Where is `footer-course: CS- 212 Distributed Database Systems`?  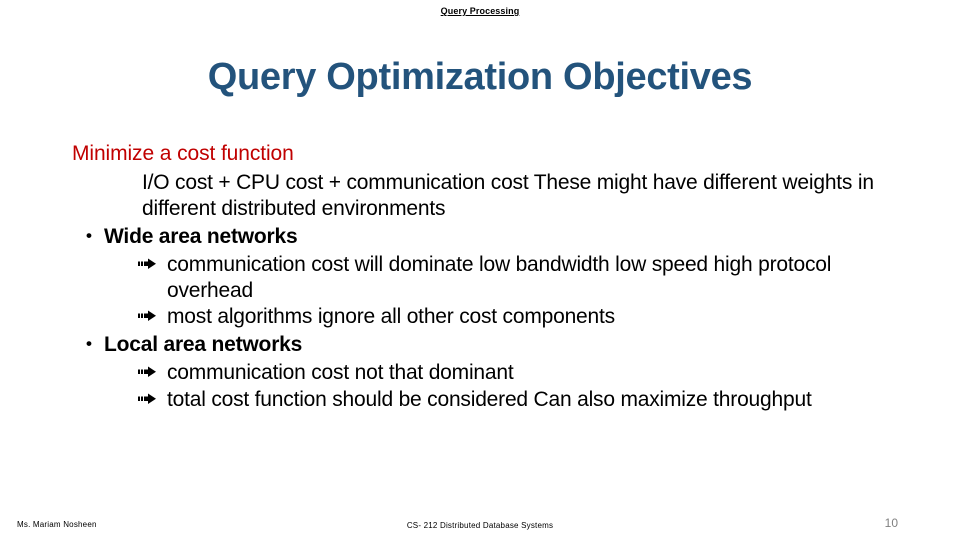 footer-course: CS- 212 Distributed Database Systems is located at coordinates (480, 525).